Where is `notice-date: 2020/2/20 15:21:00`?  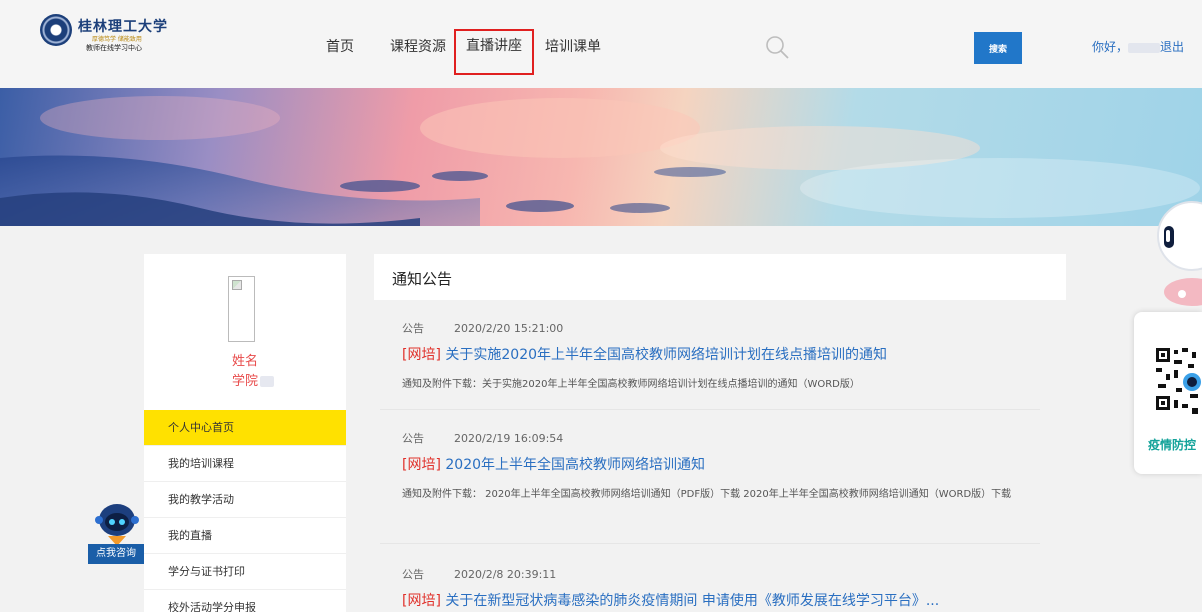
notice-date: 2020/2/20 15:21:00 is located at coordinates (509, 328).